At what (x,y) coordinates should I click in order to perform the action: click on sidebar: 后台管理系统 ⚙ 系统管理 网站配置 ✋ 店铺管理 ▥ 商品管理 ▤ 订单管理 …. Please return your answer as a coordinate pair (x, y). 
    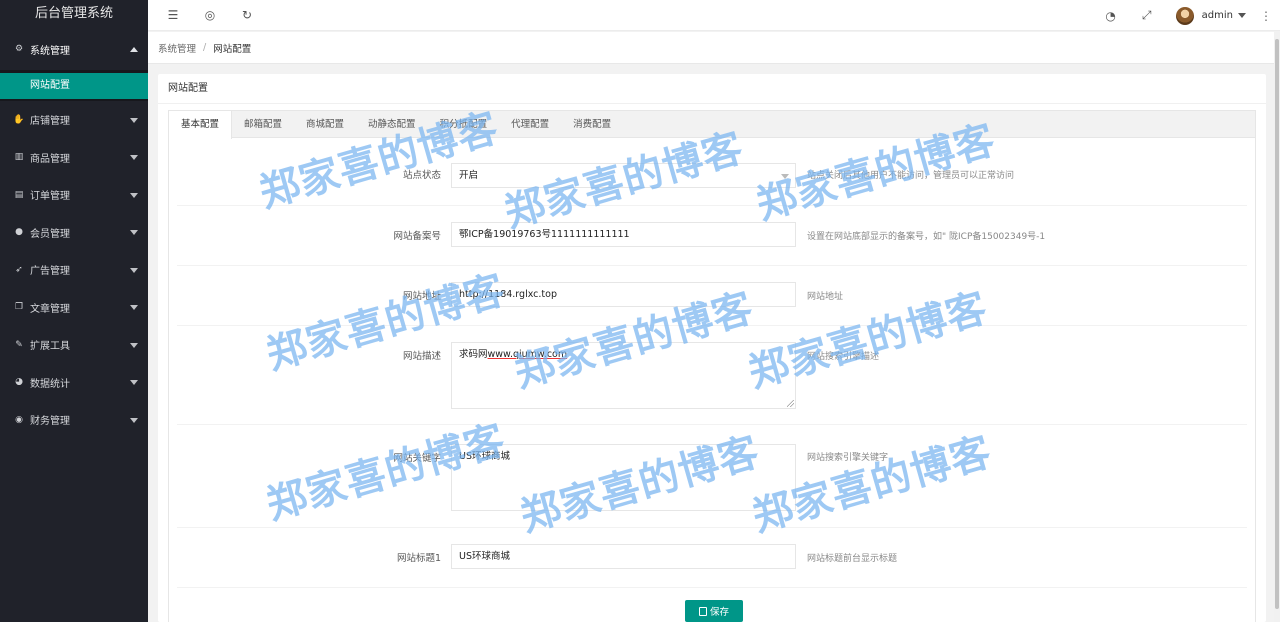
    Looking at the image, I should click on (74, 311).